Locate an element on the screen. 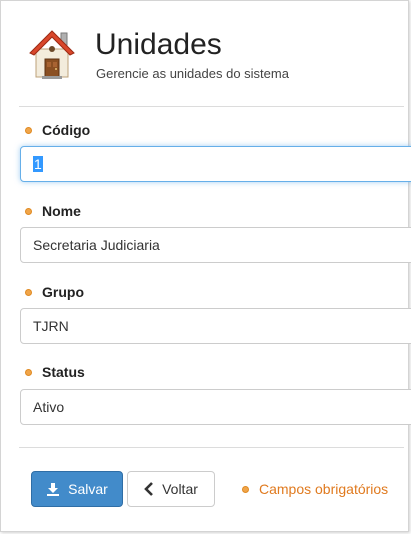  codigo-field: 1 is located at coordinates (215, 164).